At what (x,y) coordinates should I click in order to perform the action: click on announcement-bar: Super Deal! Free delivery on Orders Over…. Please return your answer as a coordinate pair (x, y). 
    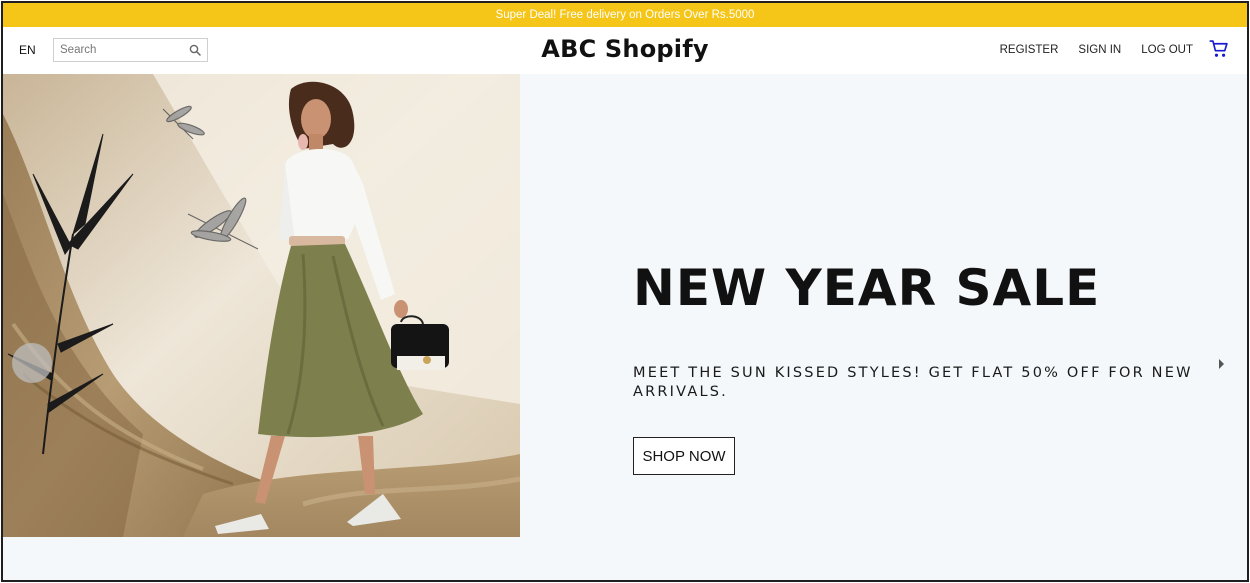
    Looking at the image, I should click on (625, 15).